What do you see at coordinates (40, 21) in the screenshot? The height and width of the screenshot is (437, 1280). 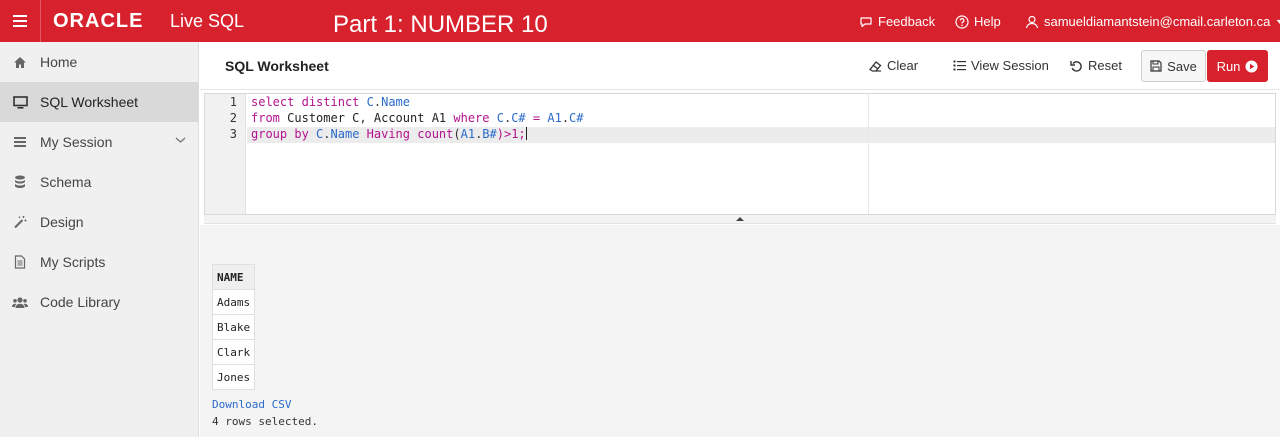 I see `header-divider` at bounding box center [40, 21].